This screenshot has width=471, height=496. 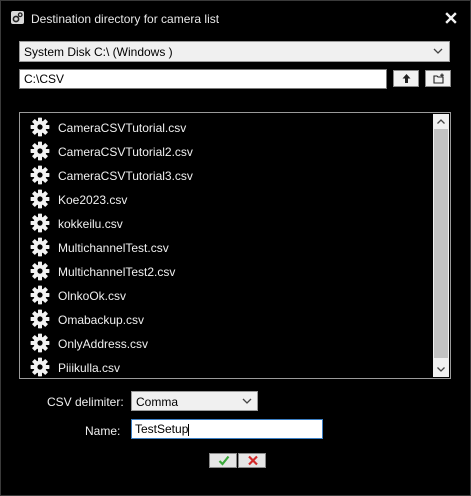 What do you see at coordinates (85, 402) in the screenshot?
I see `delimiter-label: CSV delimiter:` at bounding box center [85, 402].